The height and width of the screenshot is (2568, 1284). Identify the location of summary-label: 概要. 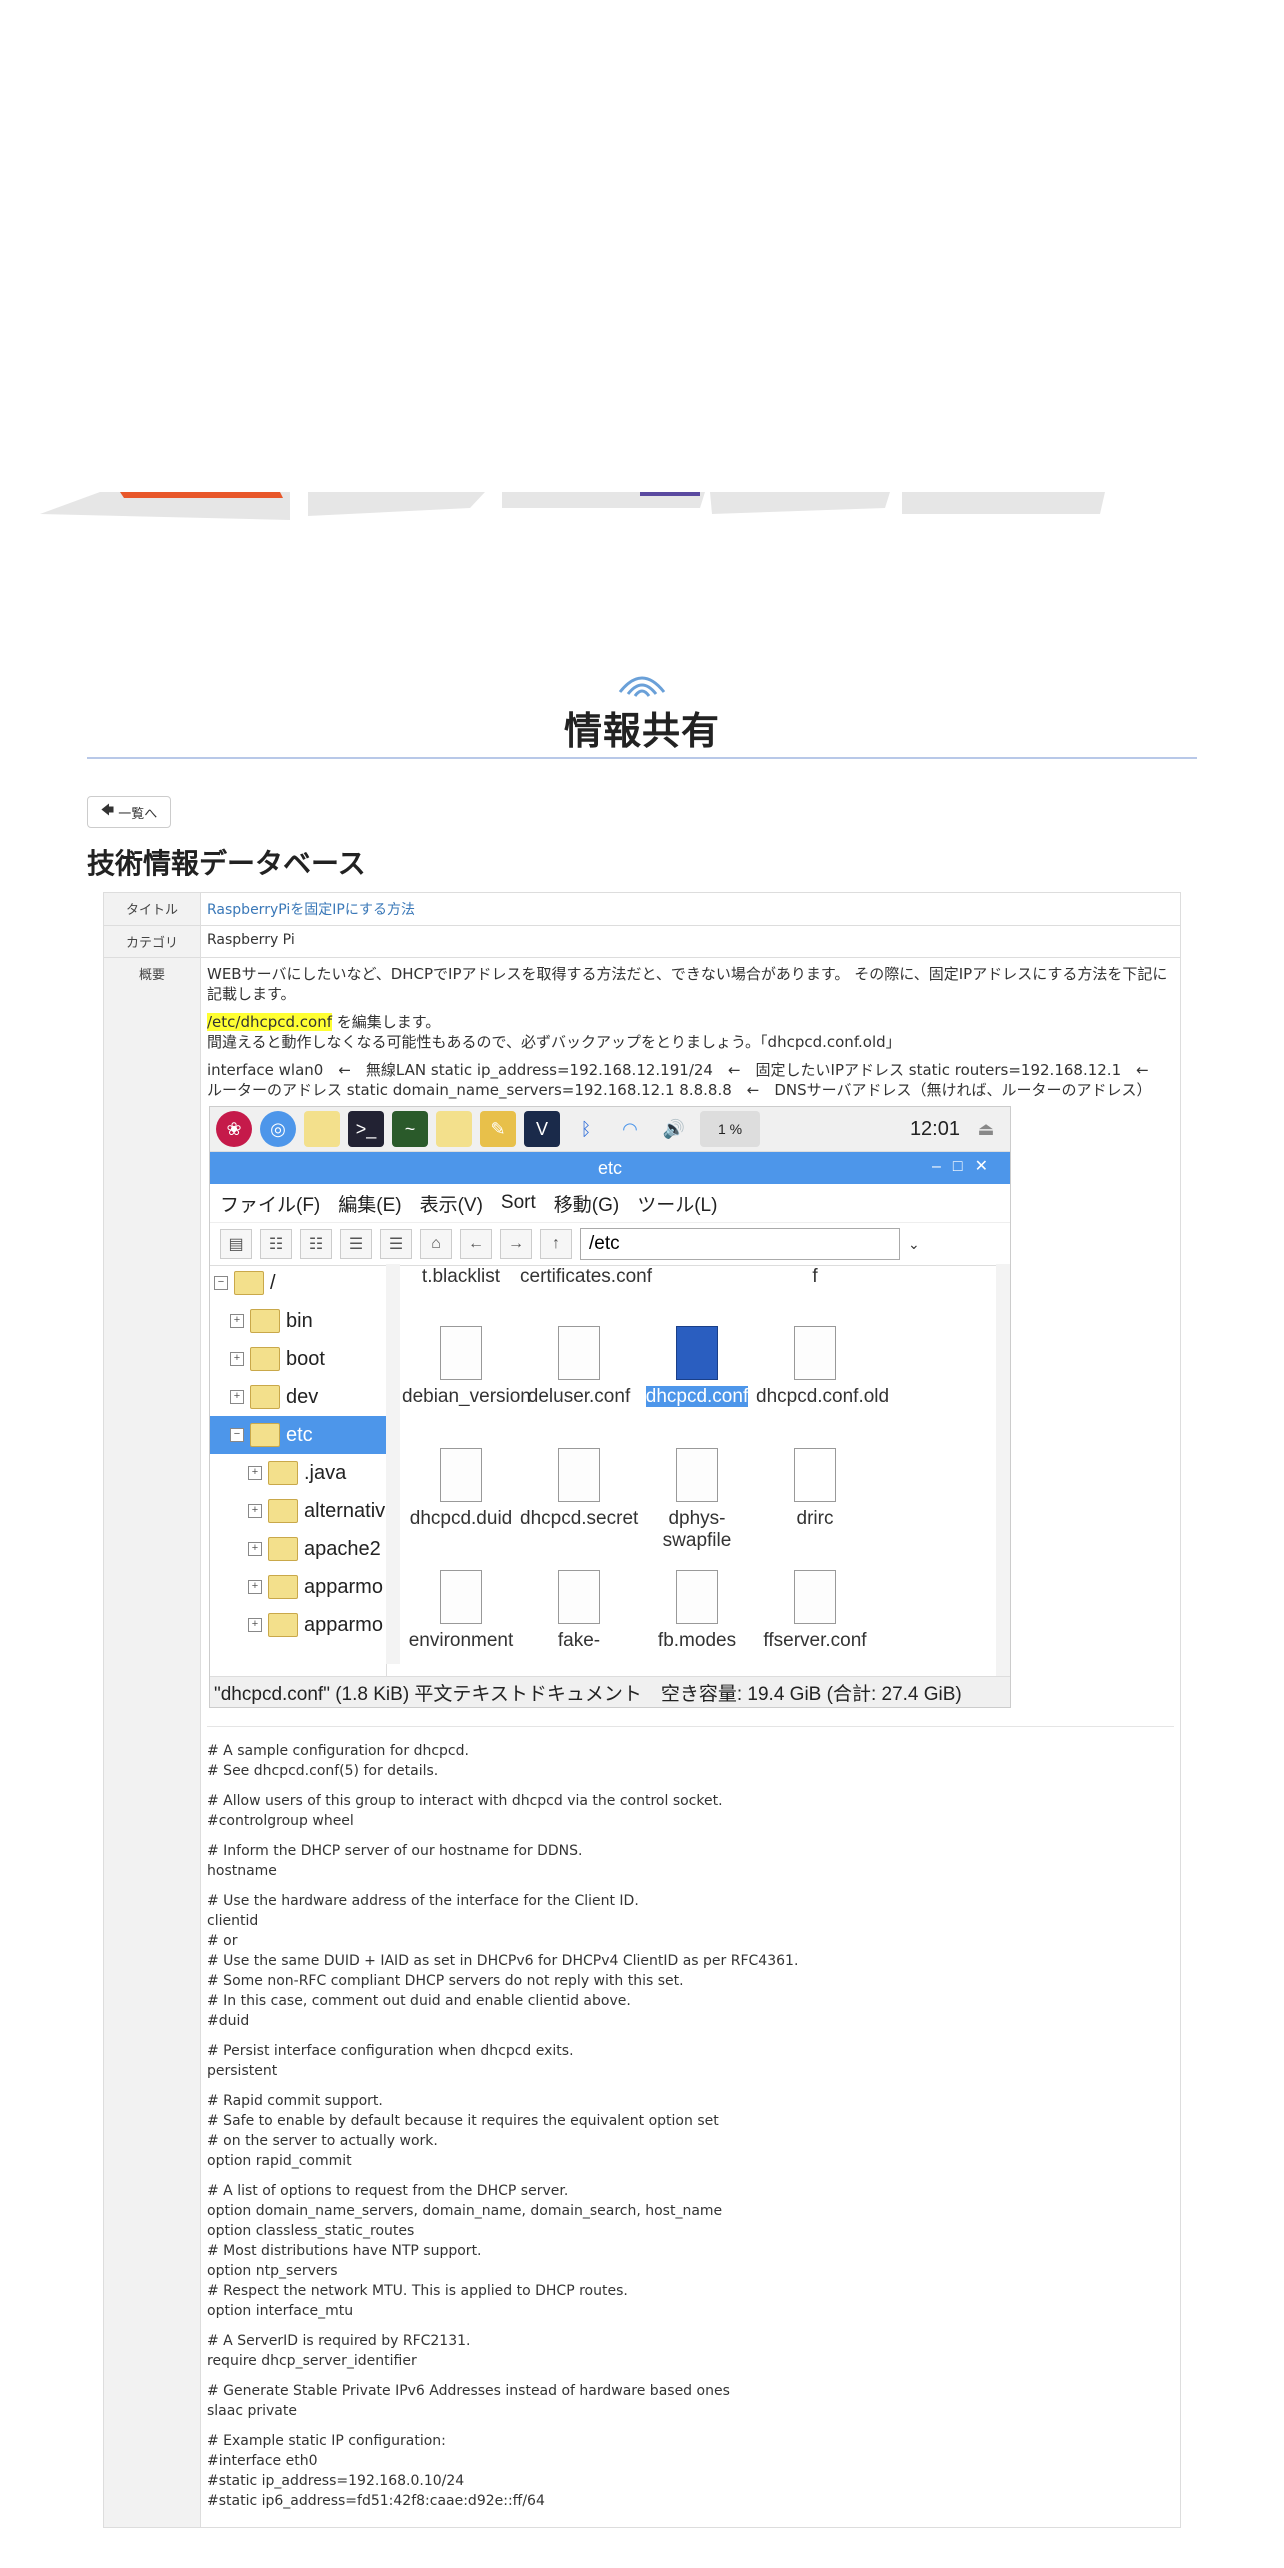
(152, 1742).